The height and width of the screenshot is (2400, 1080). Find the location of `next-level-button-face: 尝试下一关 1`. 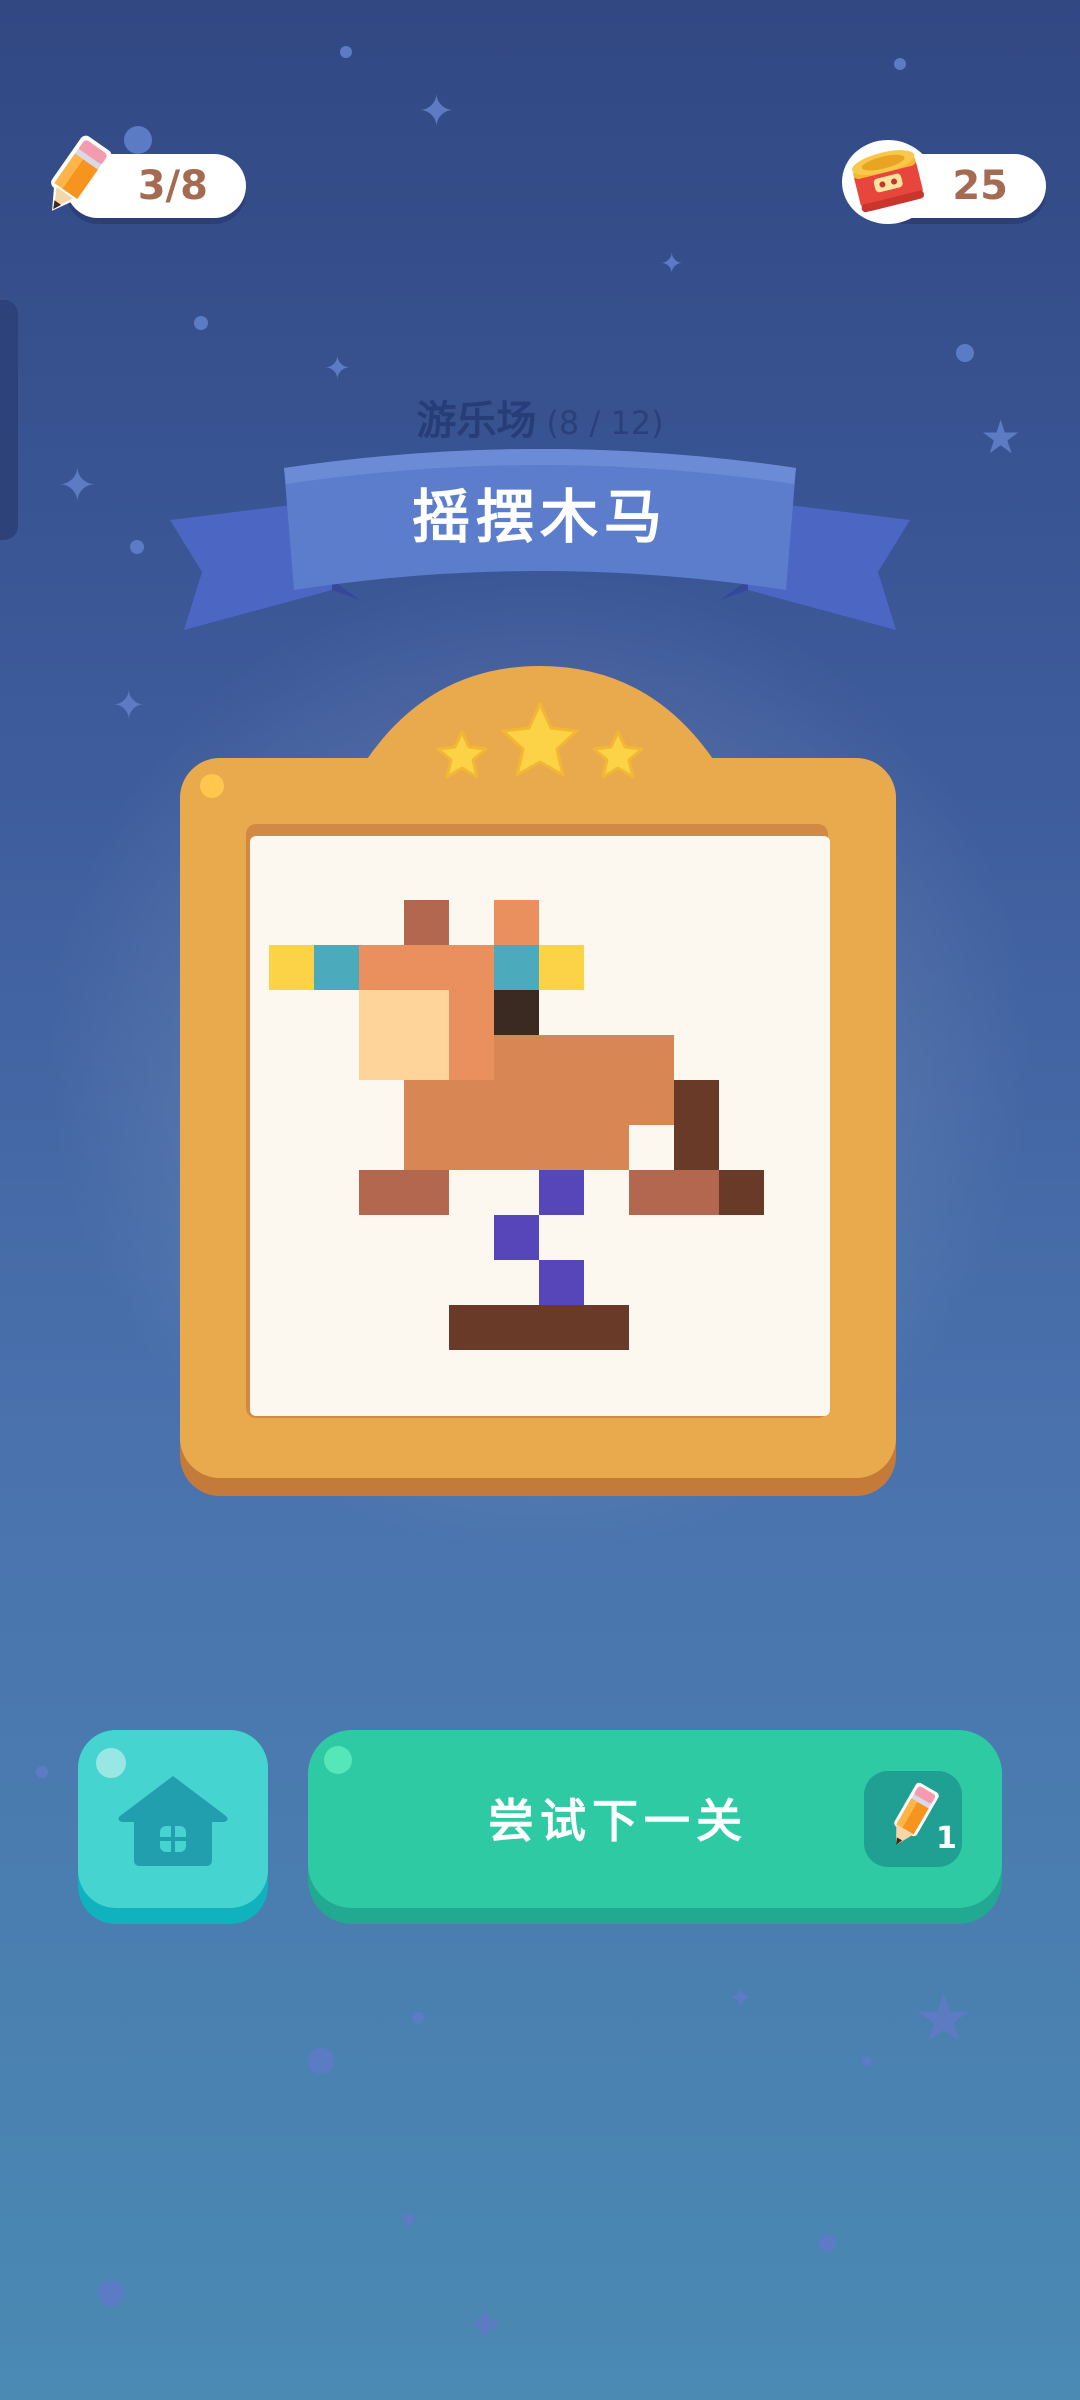

next-level-button-face: 尝试下一关 1 is located at coordinates (655, 1819).